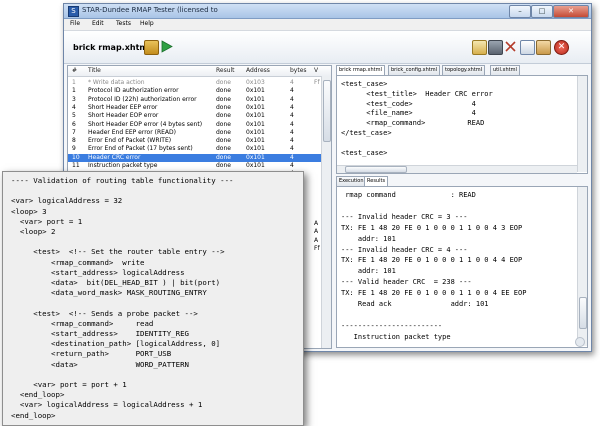 The image size is (600, 426). I want to click on row-number: 9, so click(74, 149).